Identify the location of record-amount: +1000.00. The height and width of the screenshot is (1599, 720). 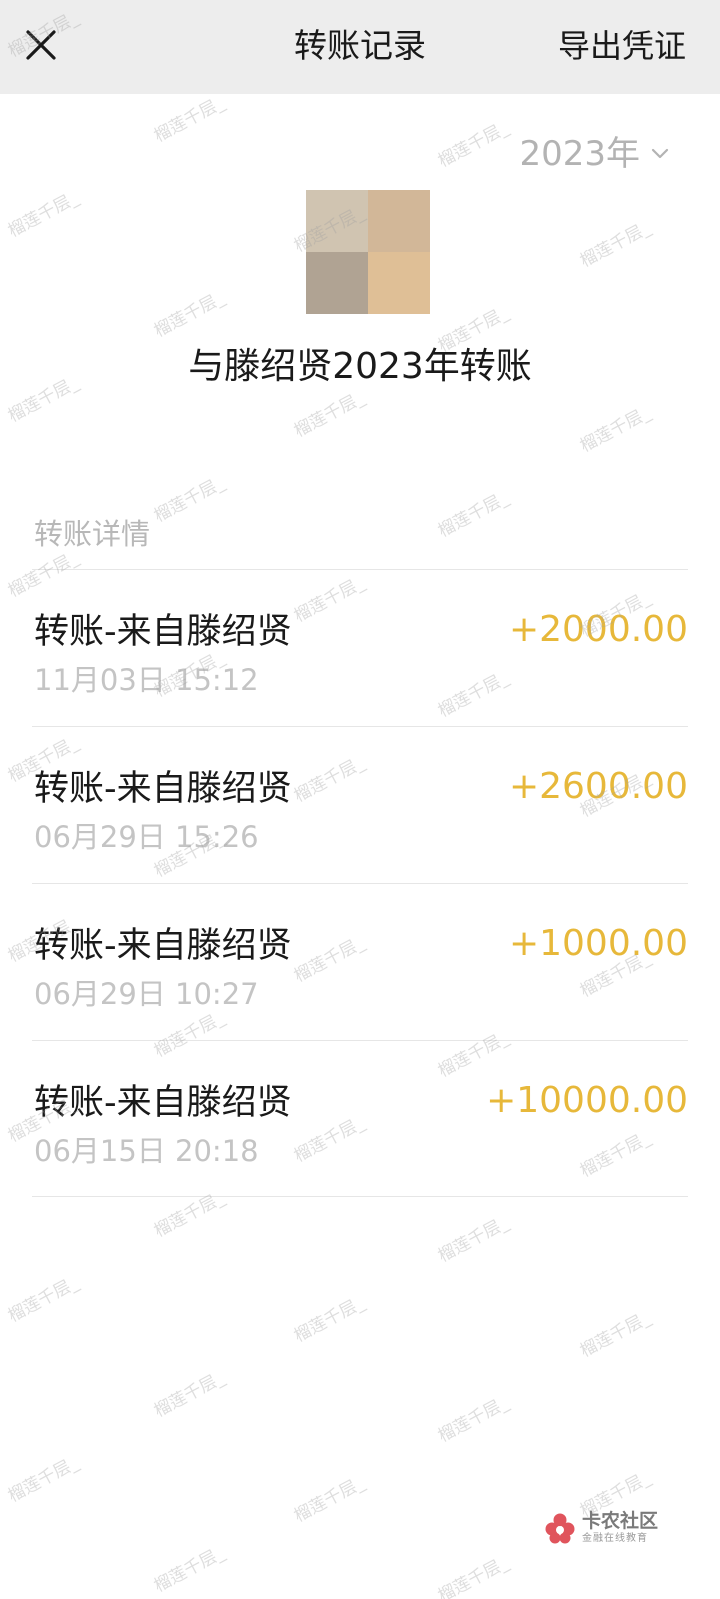
(598, 943).